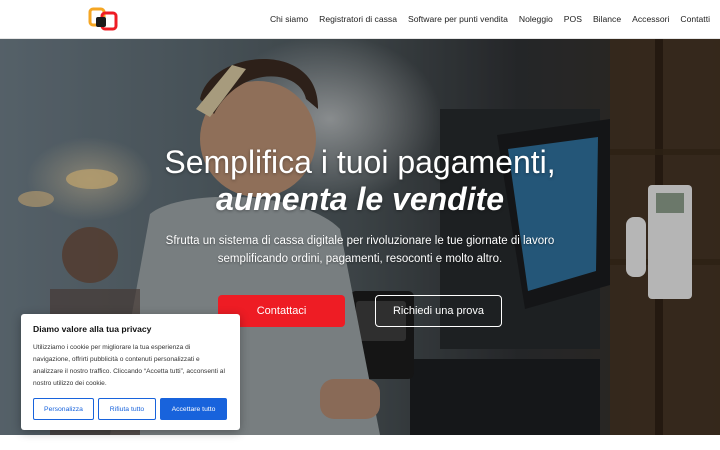 This screenshot has width=720, height=450. I want to click on nav-item-software: Software per punti vendita, so click(458, 19).